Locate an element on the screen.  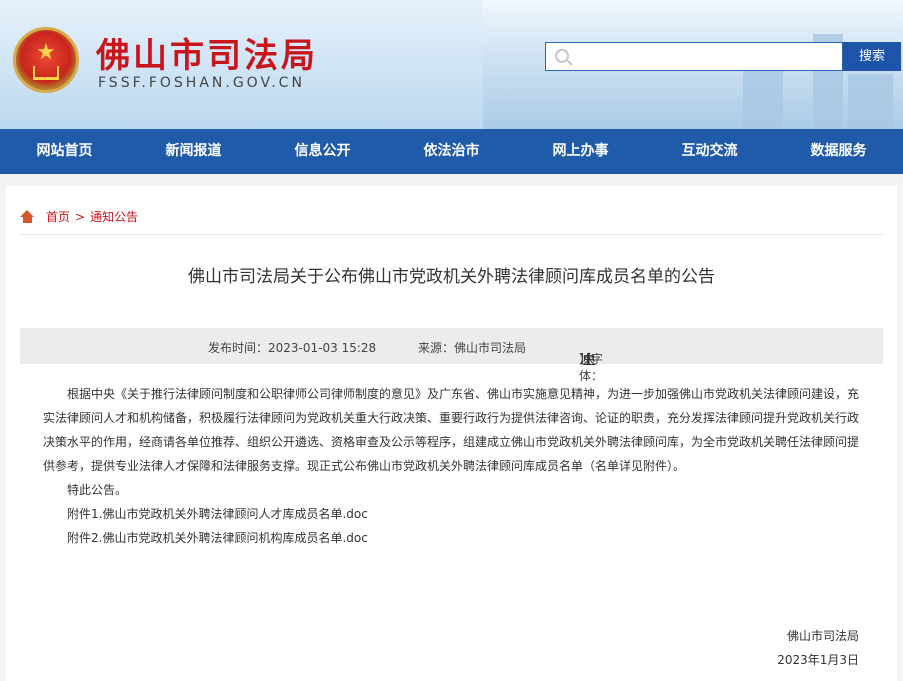
header-building is located at coordinates (870, 101).